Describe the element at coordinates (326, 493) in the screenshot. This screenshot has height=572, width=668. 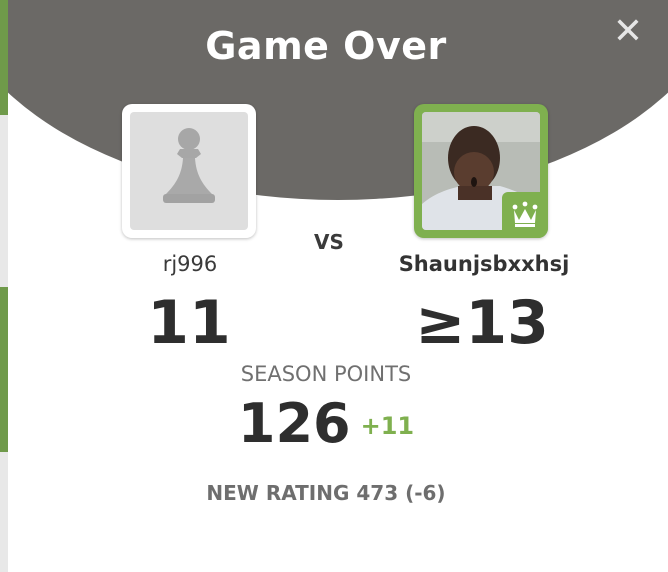
I see `new-rating-text: NEW RATING 473 (-6)` at that location.